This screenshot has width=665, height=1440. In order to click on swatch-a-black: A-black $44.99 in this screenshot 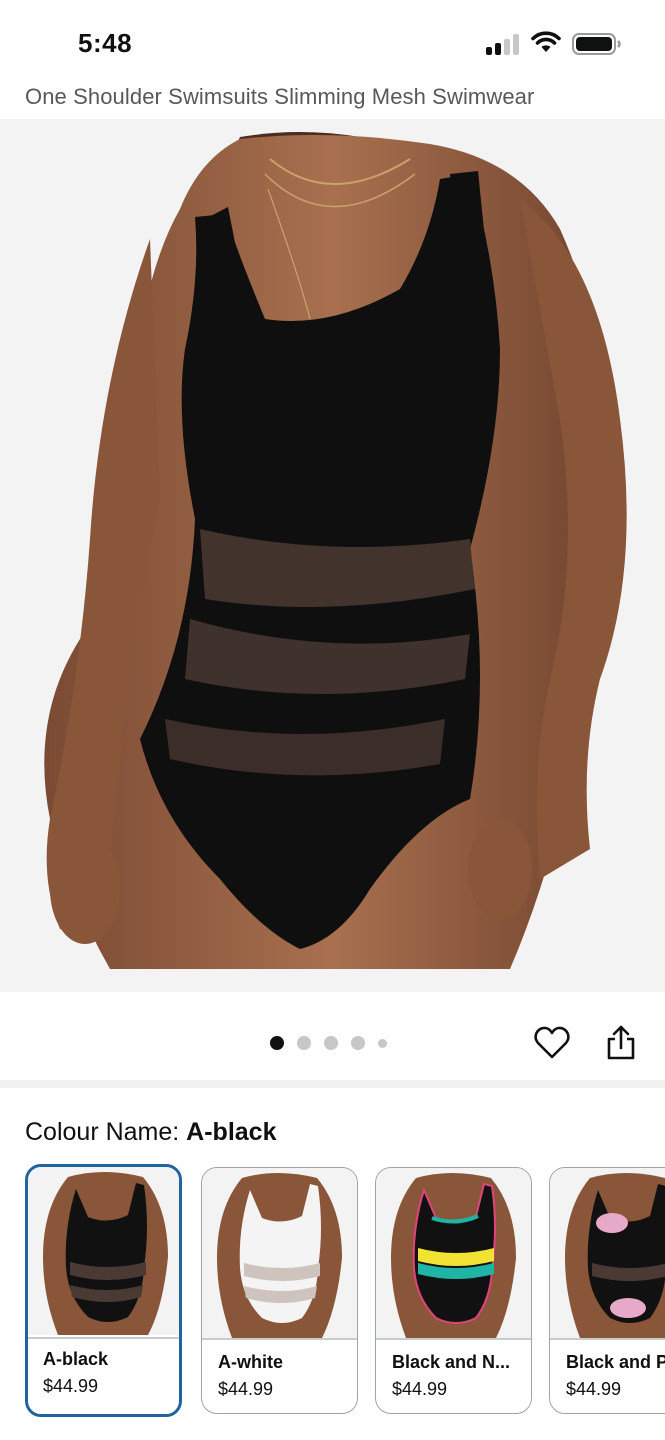, I will do `click(103, 1290)`.